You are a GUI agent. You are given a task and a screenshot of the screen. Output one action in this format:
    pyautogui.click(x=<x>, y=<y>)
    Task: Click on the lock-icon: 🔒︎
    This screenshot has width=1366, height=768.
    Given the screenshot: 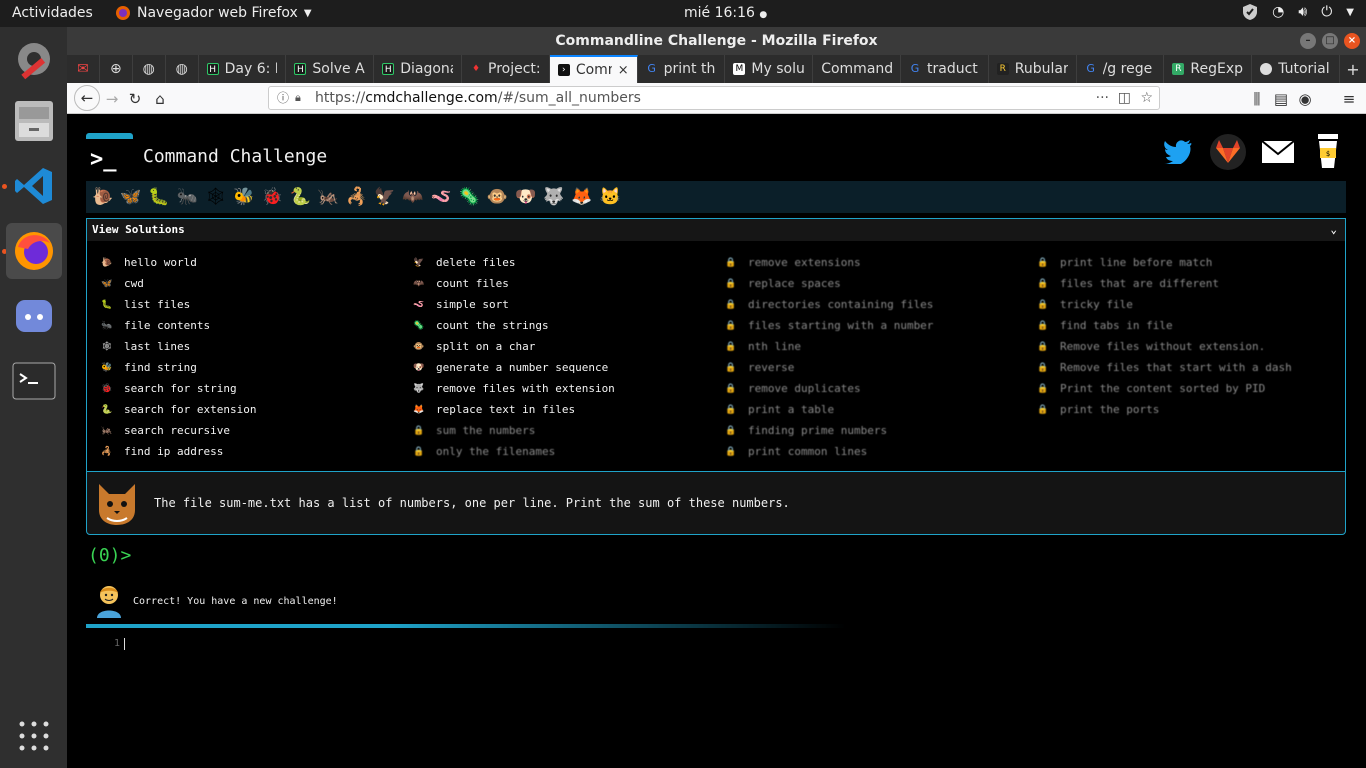 What is the action you would take?
    pyautogui.click(x=298, y=98)
    